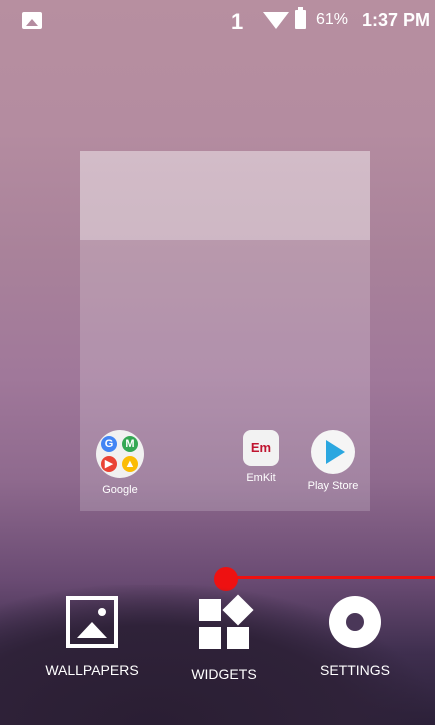 The image size is (435, 725). What do you see at coordinates (217, 21) in the screenshot?
I see `status-bar: 1 61% 1:37 PM` at bounding box center [217, 21].